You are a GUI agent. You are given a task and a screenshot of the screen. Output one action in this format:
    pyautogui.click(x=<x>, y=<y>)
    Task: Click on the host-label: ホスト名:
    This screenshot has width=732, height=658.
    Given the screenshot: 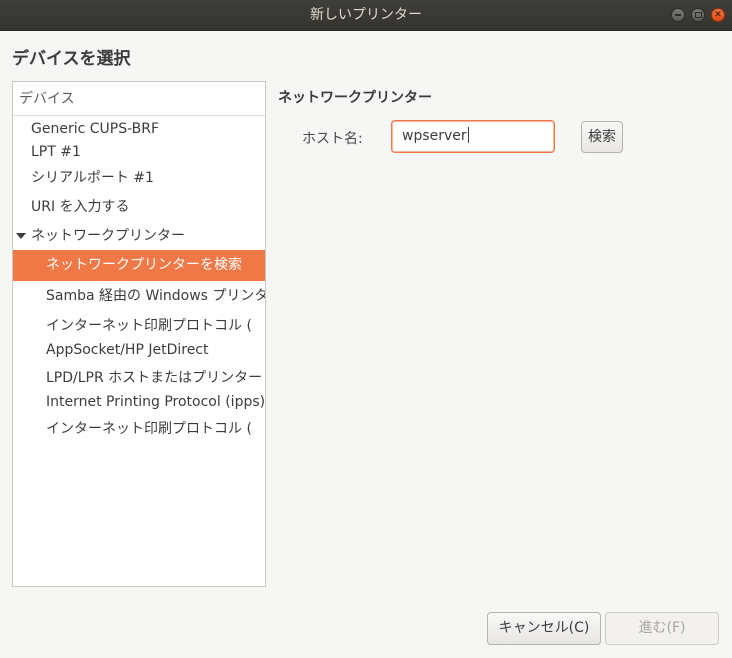 What is the action you would take?
    pyautogui.click(x=332, y=139)
    